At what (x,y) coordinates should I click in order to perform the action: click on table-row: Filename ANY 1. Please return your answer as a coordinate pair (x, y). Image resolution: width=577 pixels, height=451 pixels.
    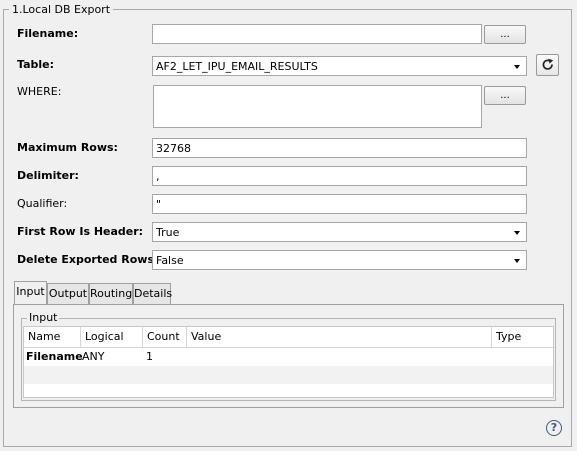
    Looking at the image, I should click on (288, 357).